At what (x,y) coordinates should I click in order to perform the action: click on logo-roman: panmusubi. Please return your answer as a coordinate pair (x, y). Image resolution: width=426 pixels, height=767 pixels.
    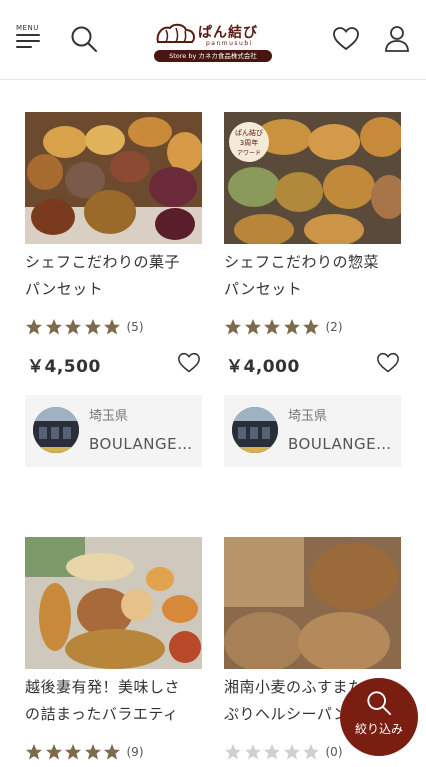
    Looking at the image, I should click on (229, 43).